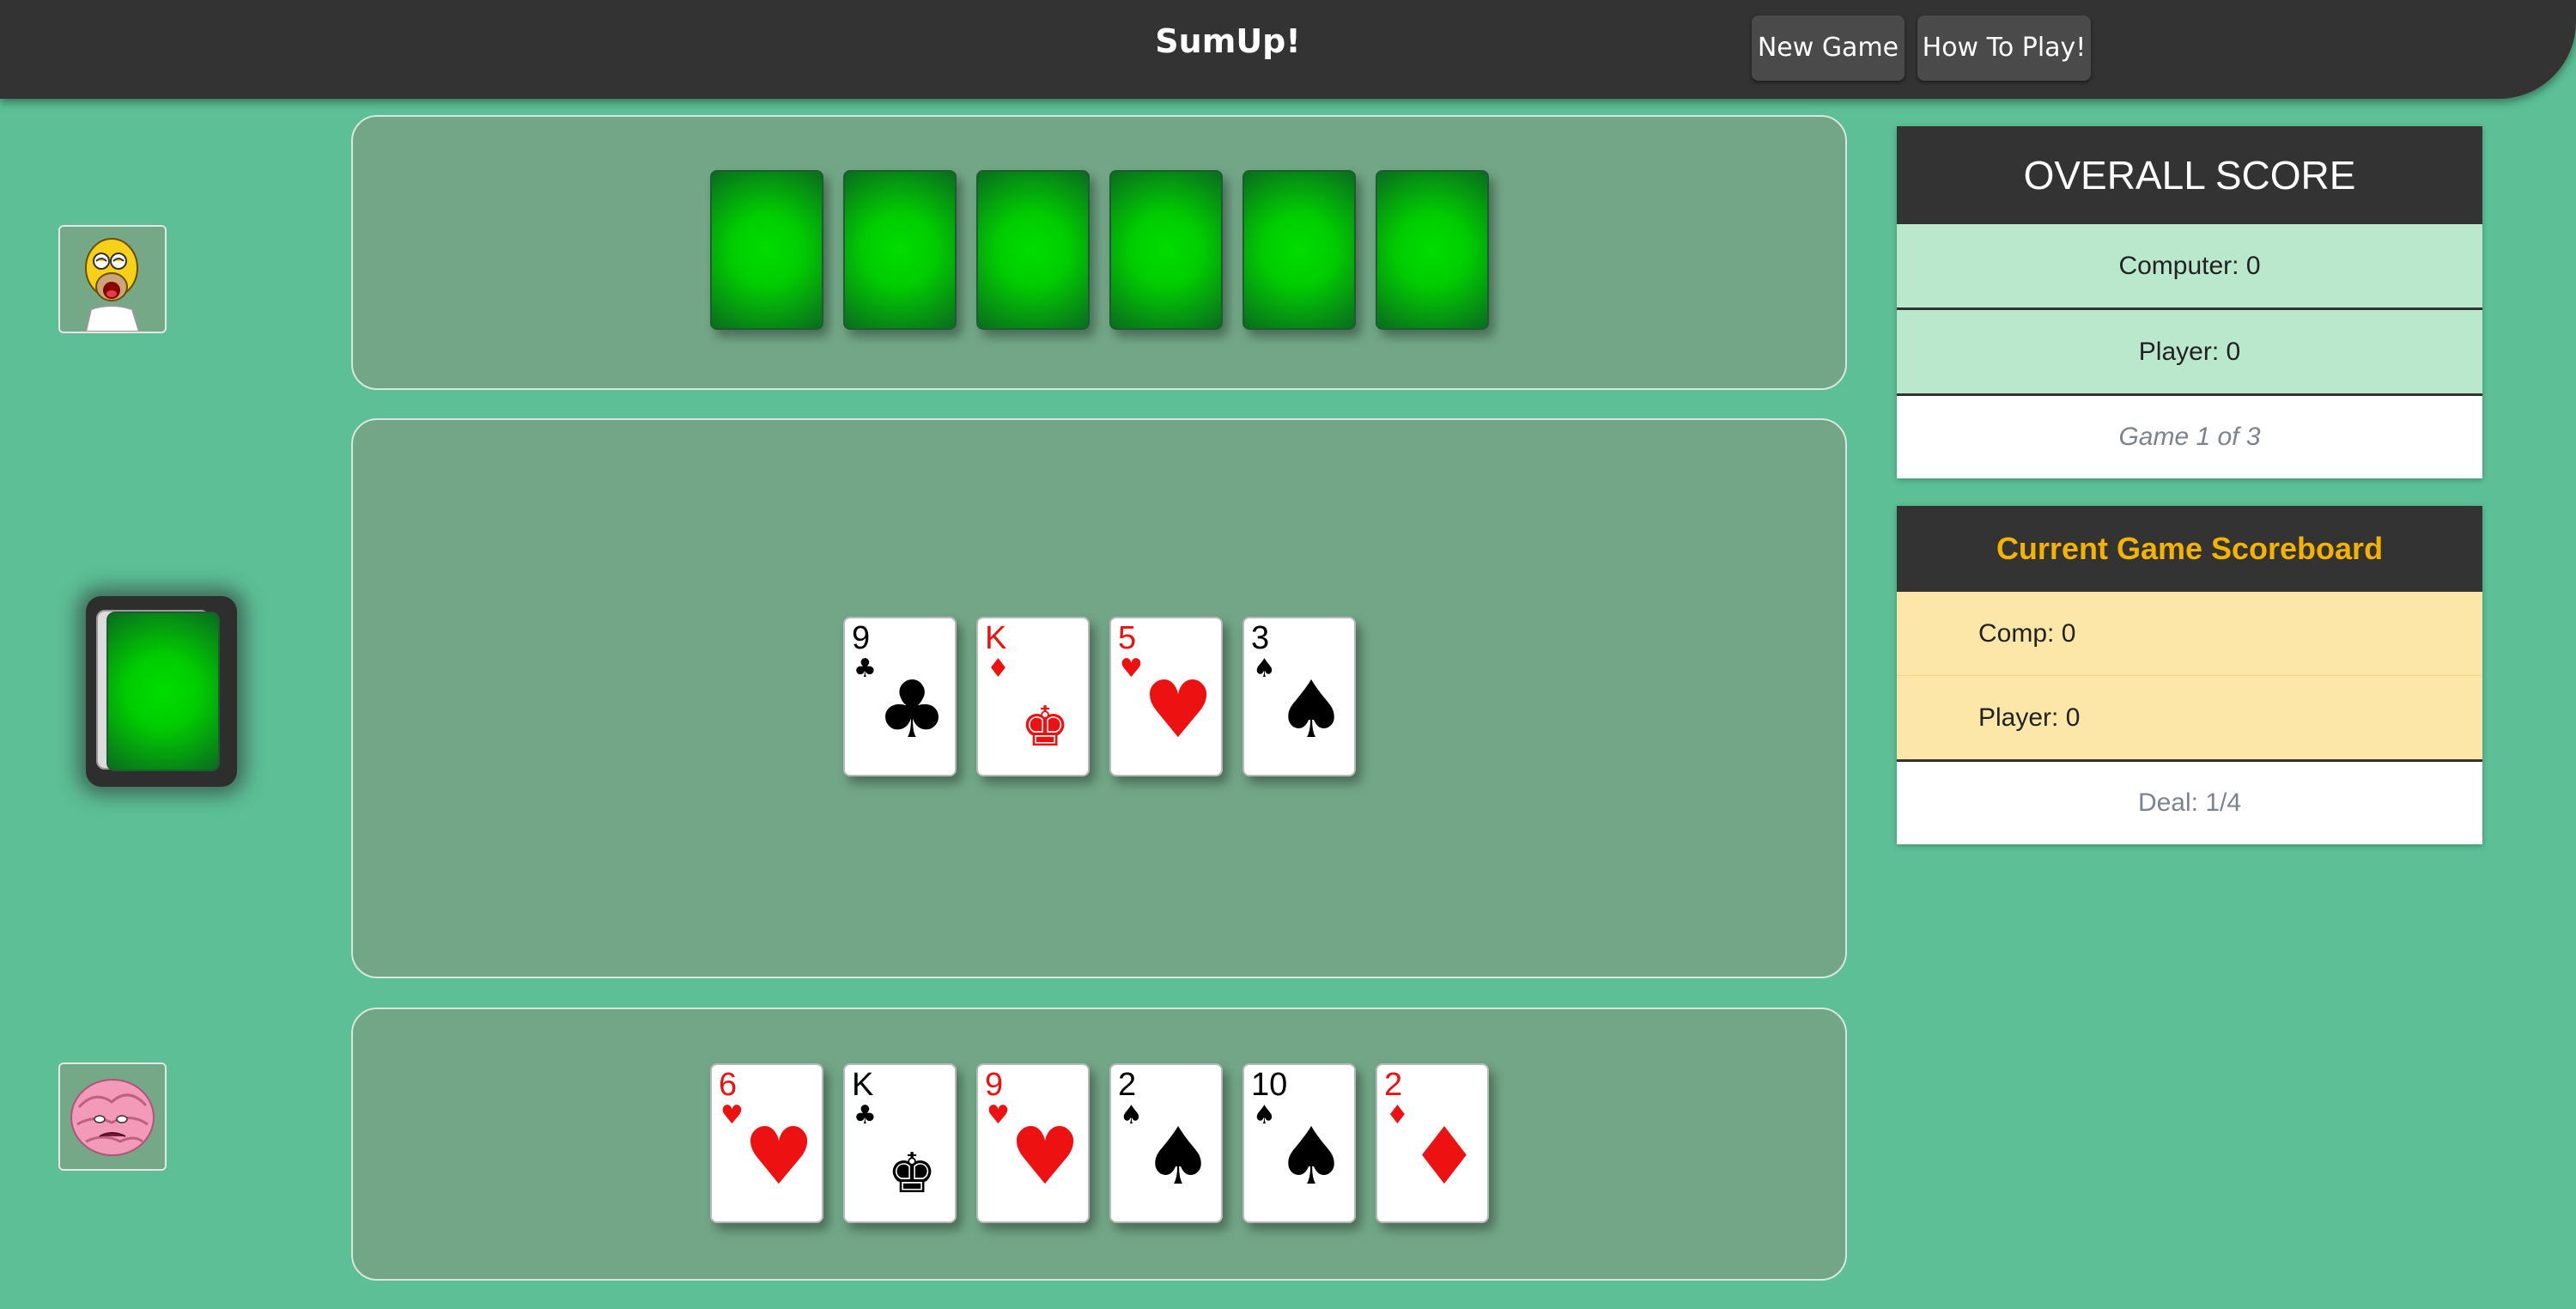 Image resolution: width=2576 pixels, height=1309 pixels. I want to click on player-avatar, so click(112, 1116).